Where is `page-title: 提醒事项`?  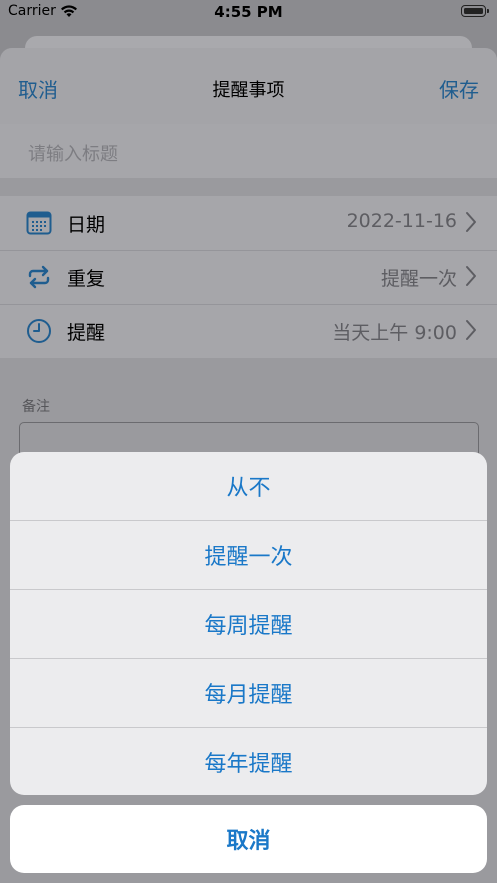
page-title: 提醒事项 is located at coordinates (248, 90).